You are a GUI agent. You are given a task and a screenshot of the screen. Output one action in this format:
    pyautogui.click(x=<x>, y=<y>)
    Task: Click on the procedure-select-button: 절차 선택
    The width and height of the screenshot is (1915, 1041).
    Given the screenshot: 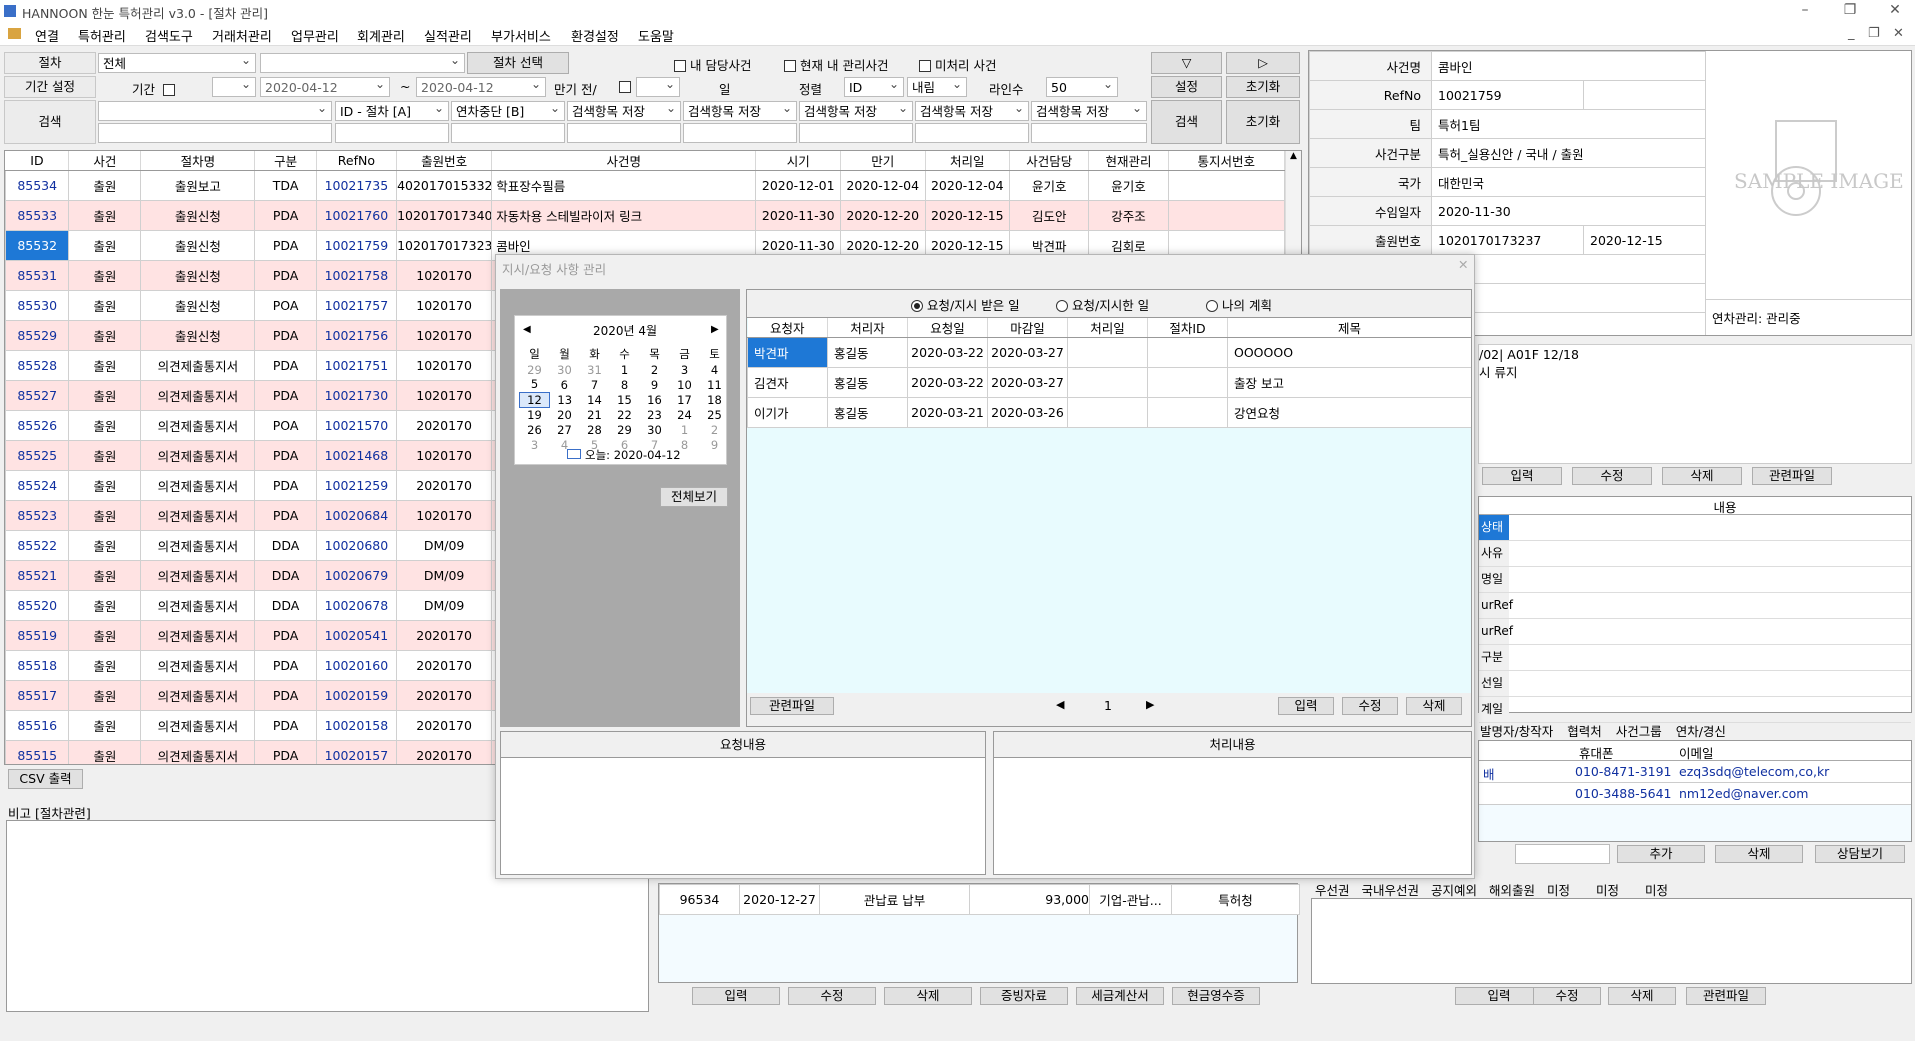 What is the action you would take?
    pyautogui.click(x=518, y=63)
    